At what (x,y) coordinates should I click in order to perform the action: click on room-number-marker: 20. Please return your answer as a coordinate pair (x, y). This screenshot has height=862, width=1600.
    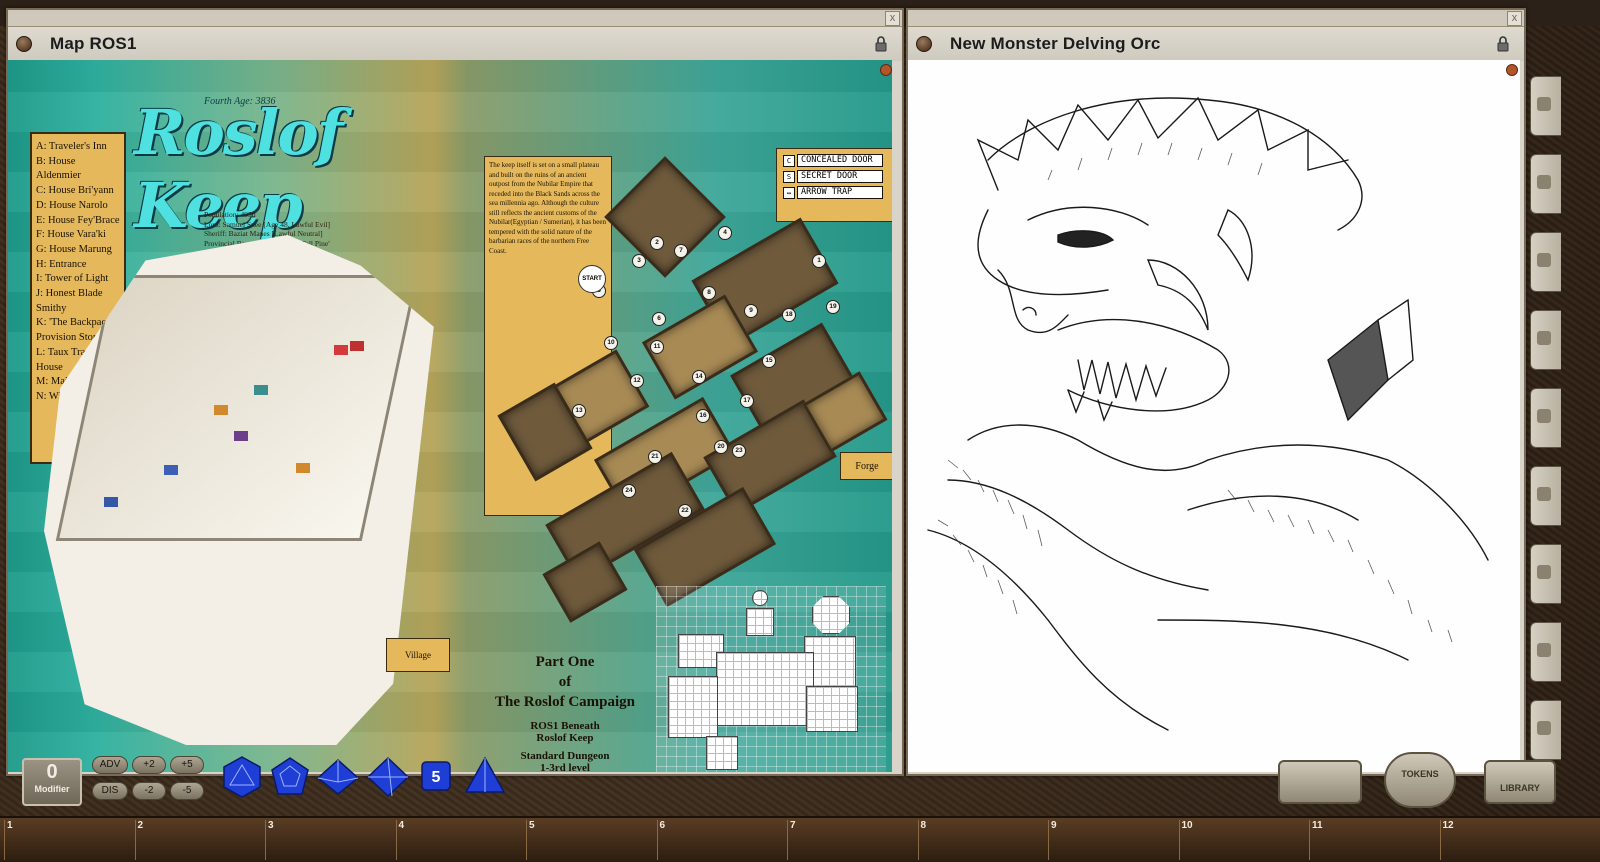
    Looking at the image, I should click on (721, 447).